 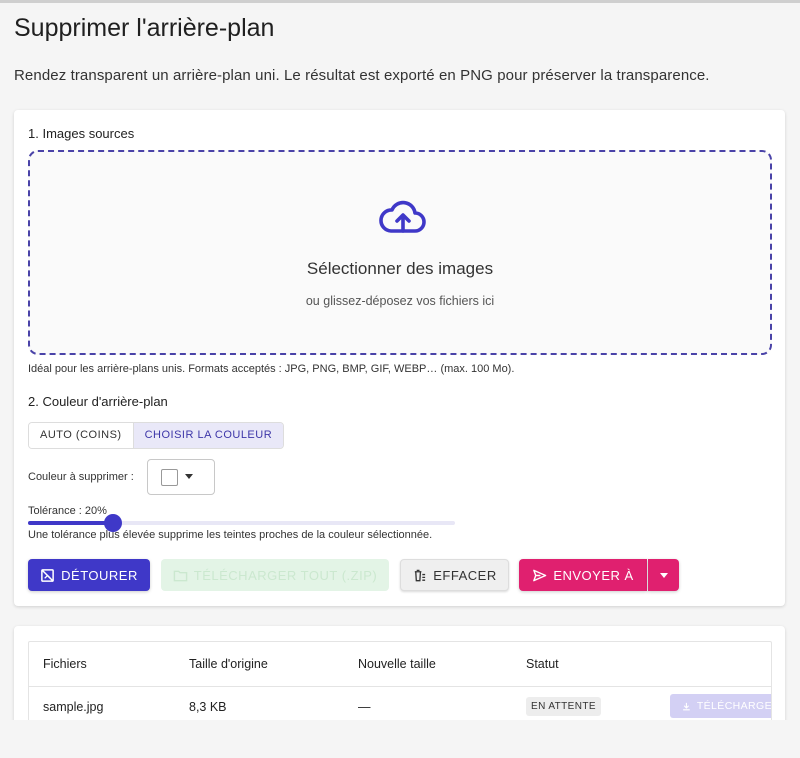 I want to click on header-new-size: Nouvelle taille, so click(x=397, y=664).